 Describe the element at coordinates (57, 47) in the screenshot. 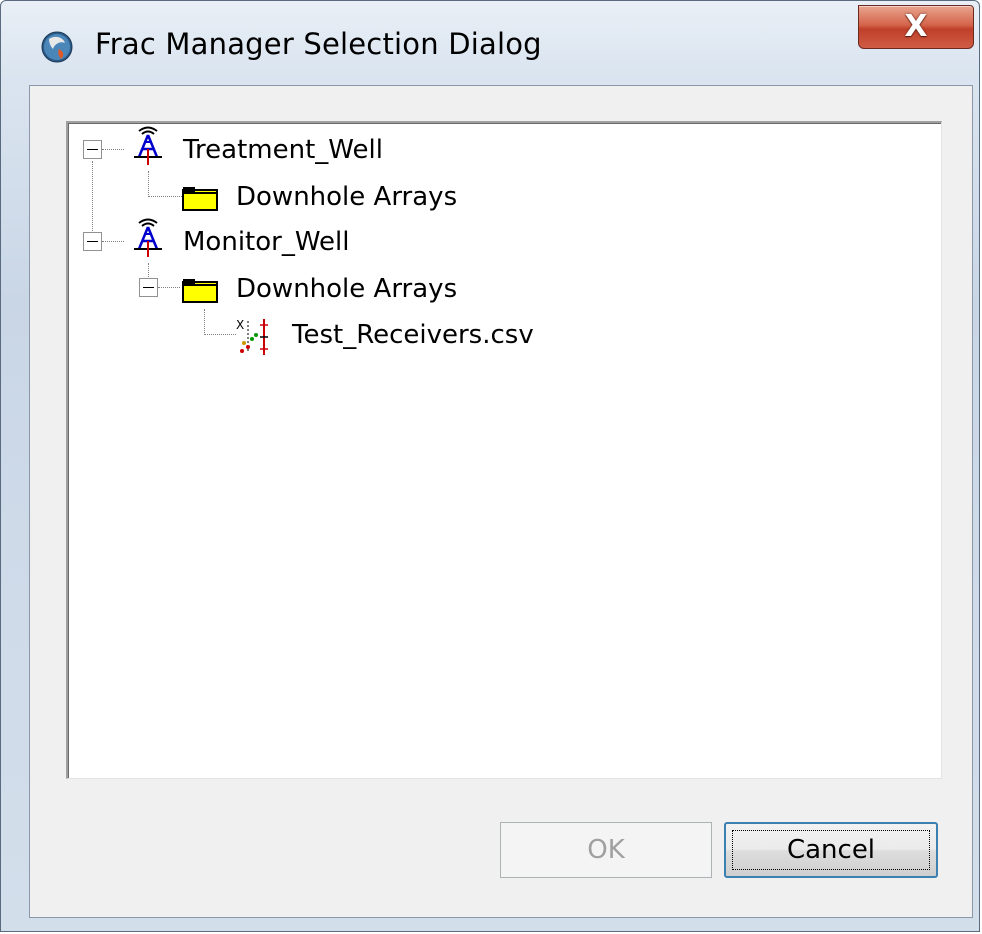

I see `app-globe-icon` at that location.